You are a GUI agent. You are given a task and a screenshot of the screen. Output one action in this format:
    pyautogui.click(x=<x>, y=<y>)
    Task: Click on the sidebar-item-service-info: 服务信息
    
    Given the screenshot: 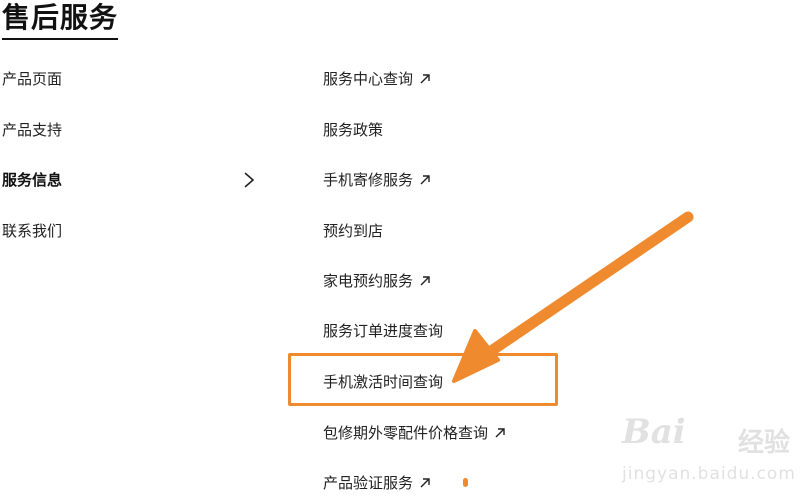 What is the action you would take?
    pyautogui.click(x=32, y=180)
    